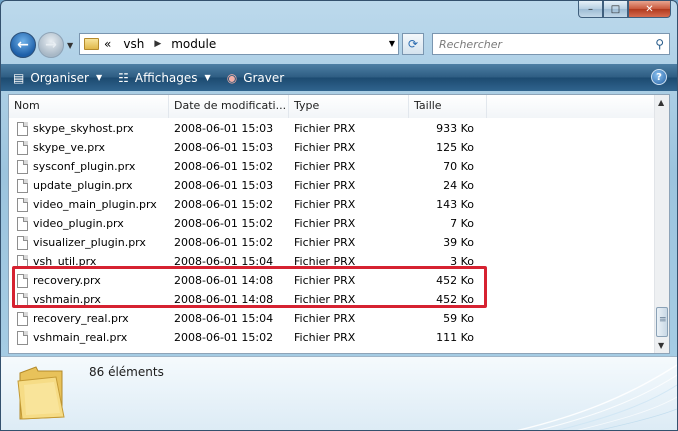  What do you see at coordinates (659, 77) in the screenshot?
I see `help-button: ?` at bounding box center [659, 77].